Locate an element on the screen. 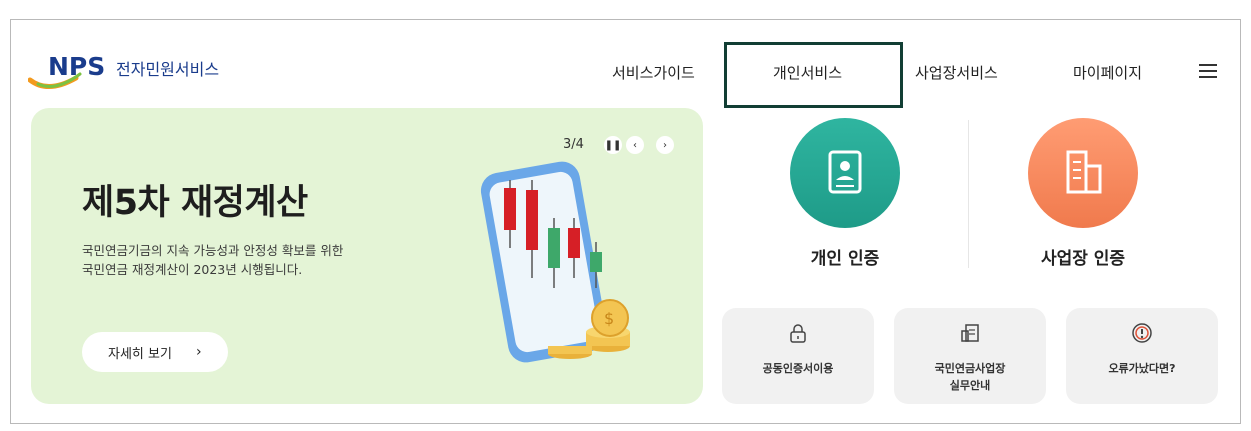  pause-button: ❚❚ is located at coordinates (613, 145).